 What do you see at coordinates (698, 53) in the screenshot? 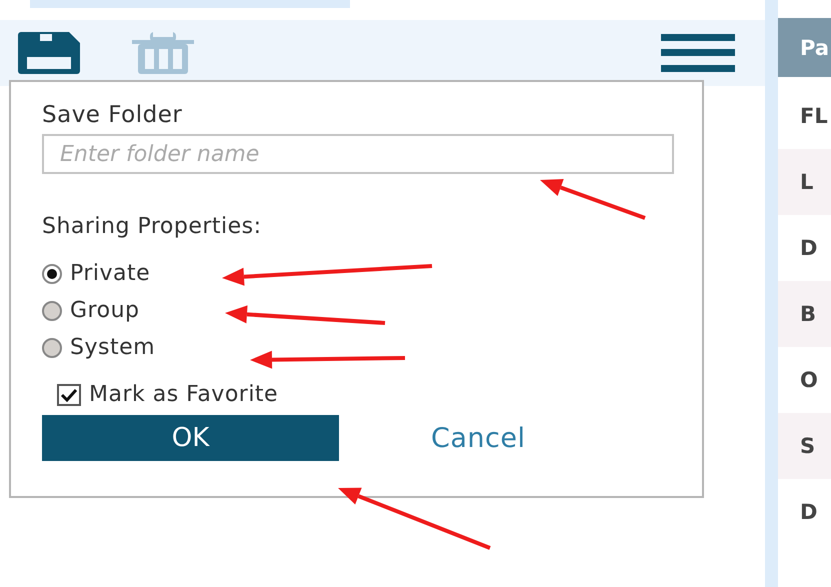
I see `menu-icon` at bounding box center [698, 53].